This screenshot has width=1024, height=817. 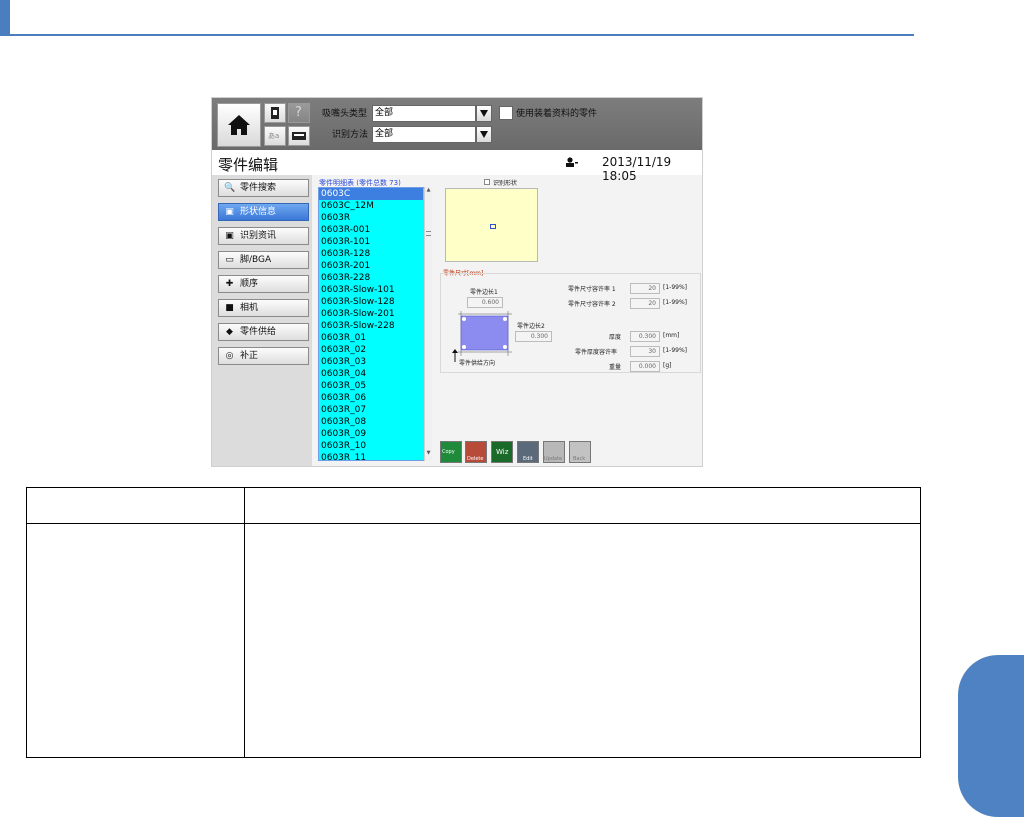 I want to click on recognition-method-label: 识别方法, so click(x=350, y=135).